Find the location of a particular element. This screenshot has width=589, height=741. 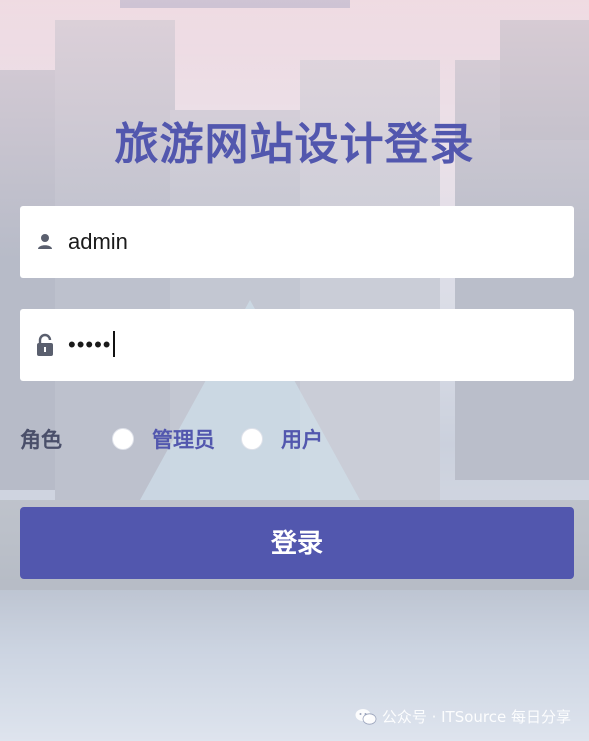

username-input is located at coordinates (313, 242).